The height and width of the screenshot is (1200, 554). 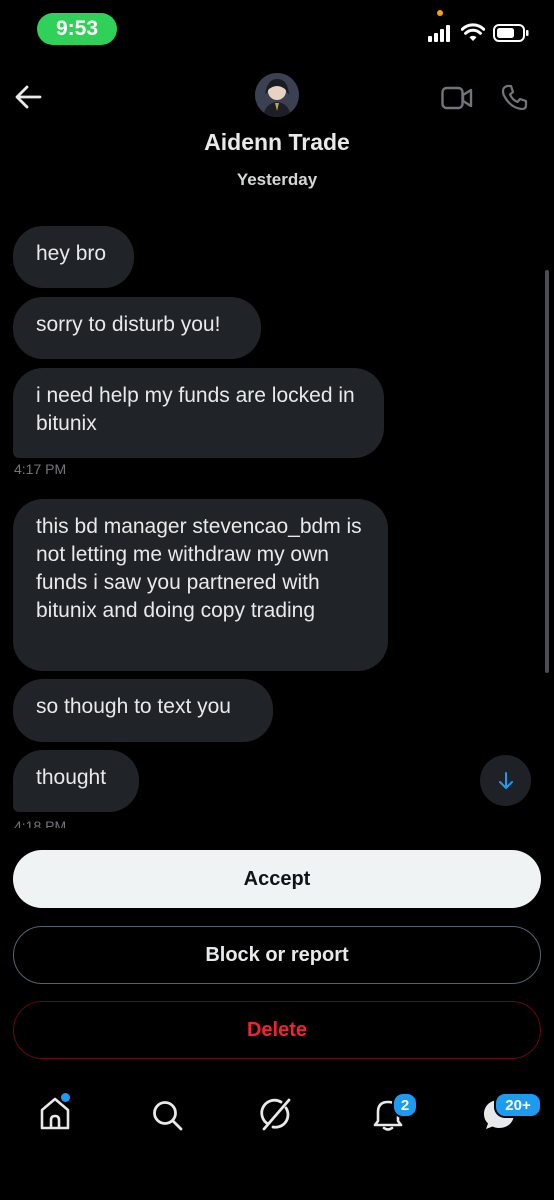 What do you see at coordinates (457, 98) in the screenshot?
I see `video-call-icon` at bounding box center [457, 98].